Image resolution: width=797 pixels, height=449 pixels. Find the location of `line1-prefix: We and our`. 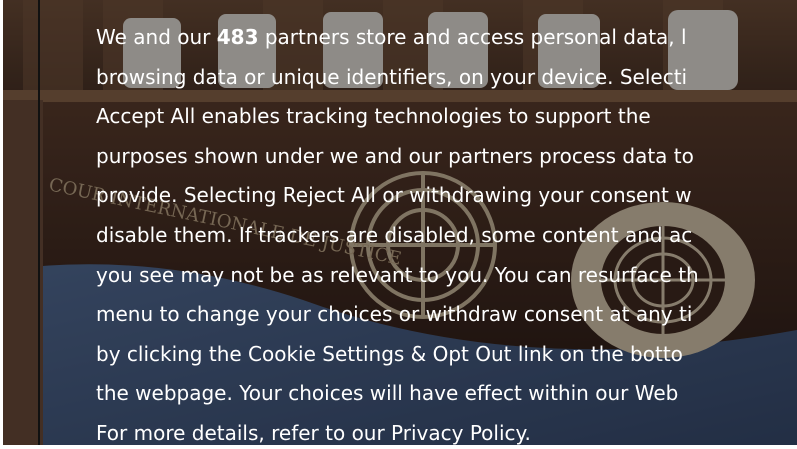

line1-prefix: We and our is located at coordinates (156, 37).